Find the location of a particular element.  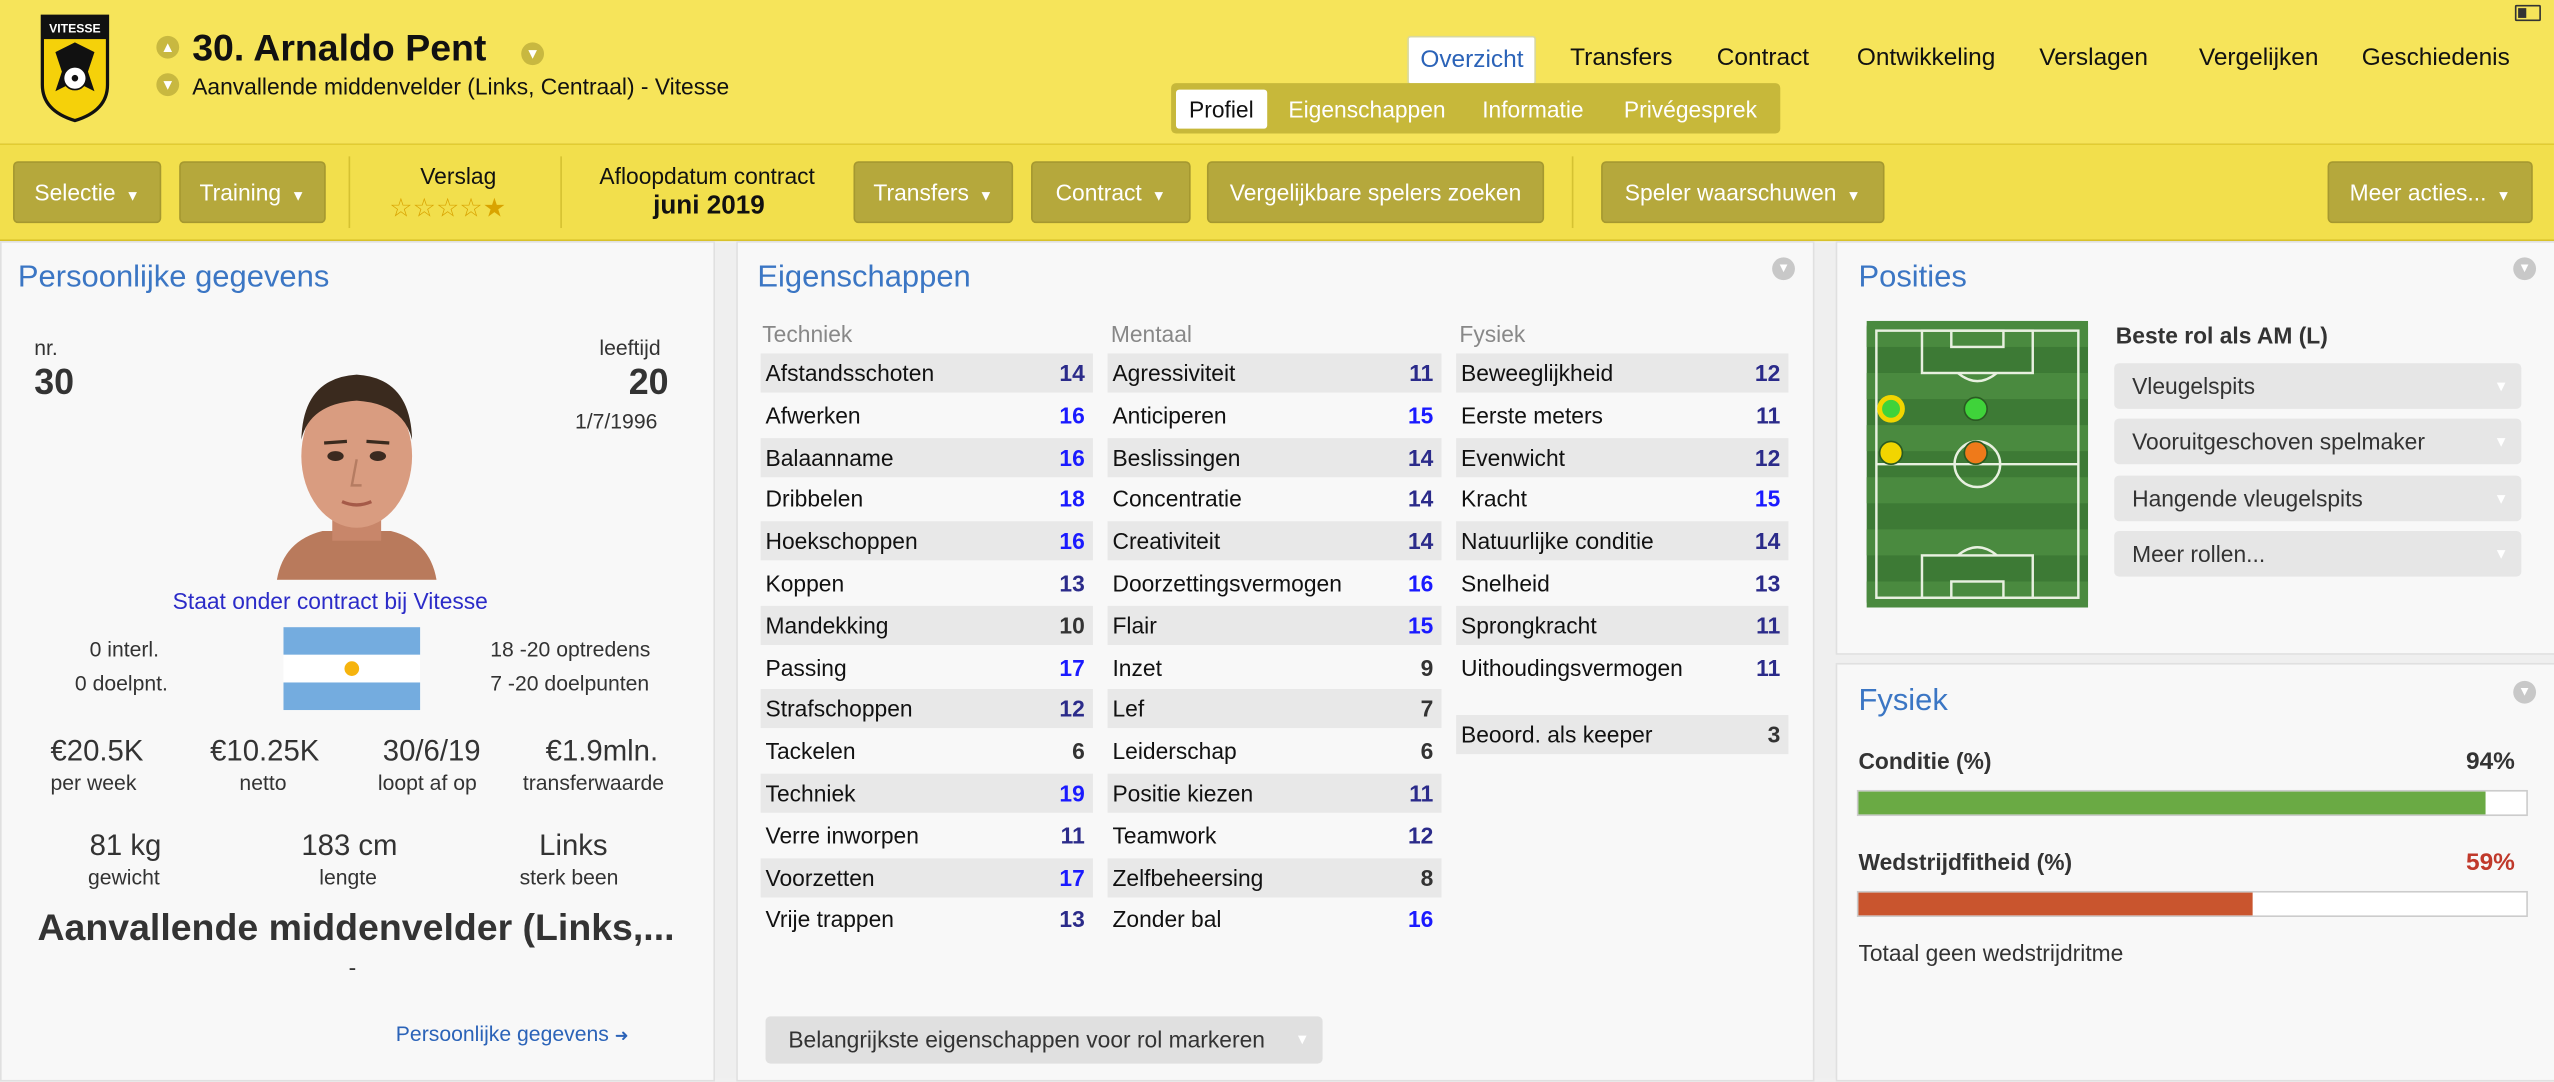

role-vleugelspits: Vleugelspits ▼ is located at coordinates (2318, 386).